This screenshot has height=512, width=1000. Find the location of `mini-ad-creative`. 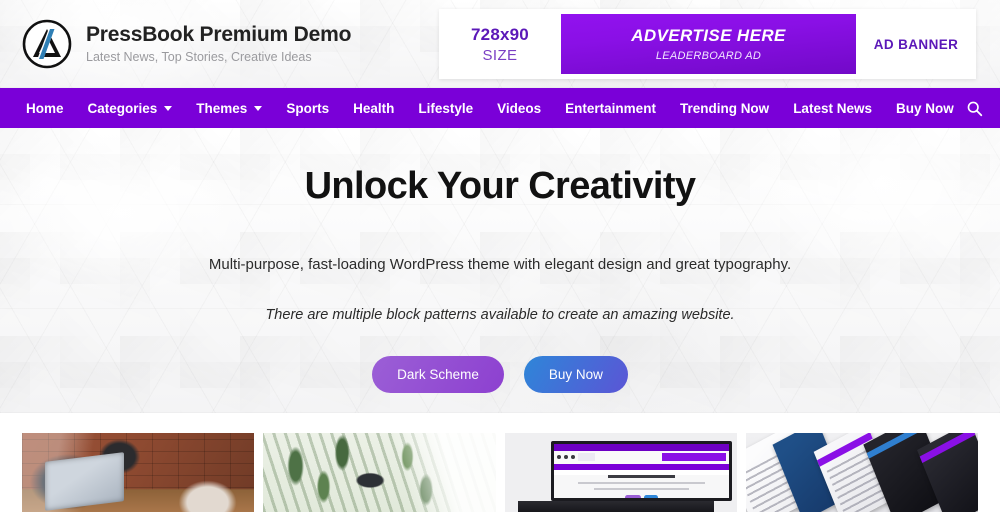

mini-ad-creative is located at coordinates (694, 457).